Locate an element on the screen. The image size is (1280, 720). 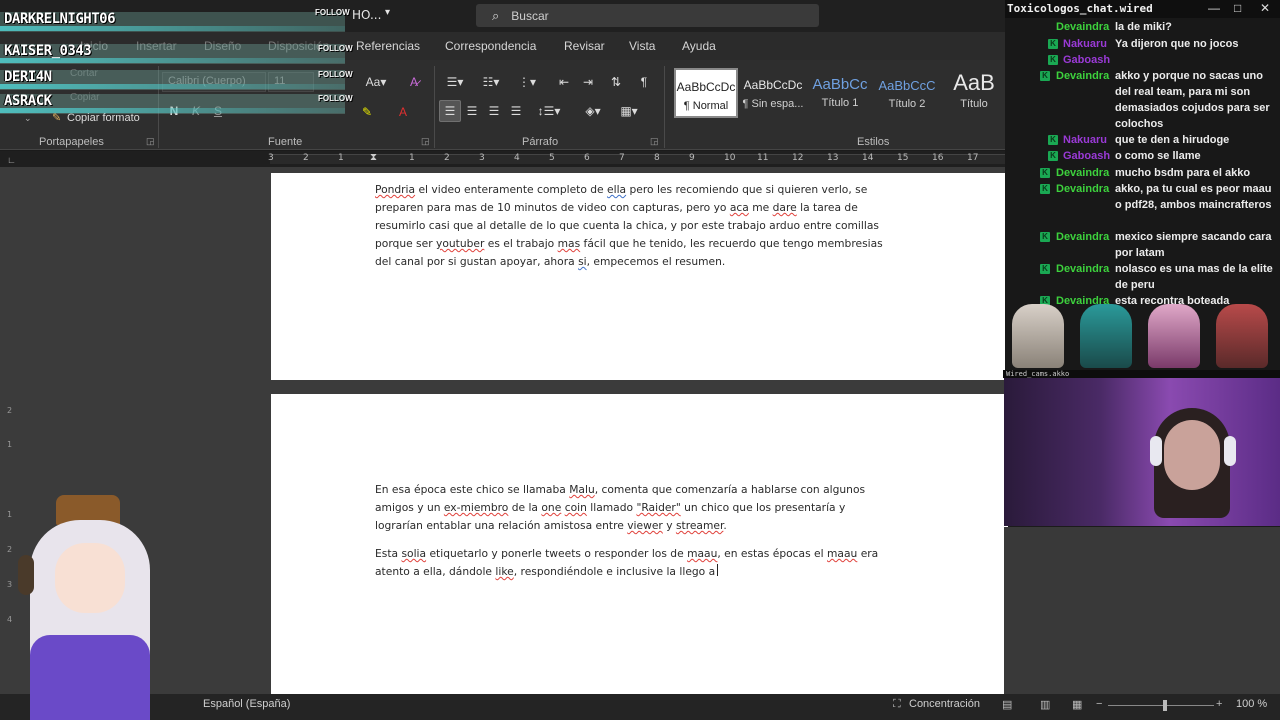
minimize-icon: — is located at coordinates (1214, 8).